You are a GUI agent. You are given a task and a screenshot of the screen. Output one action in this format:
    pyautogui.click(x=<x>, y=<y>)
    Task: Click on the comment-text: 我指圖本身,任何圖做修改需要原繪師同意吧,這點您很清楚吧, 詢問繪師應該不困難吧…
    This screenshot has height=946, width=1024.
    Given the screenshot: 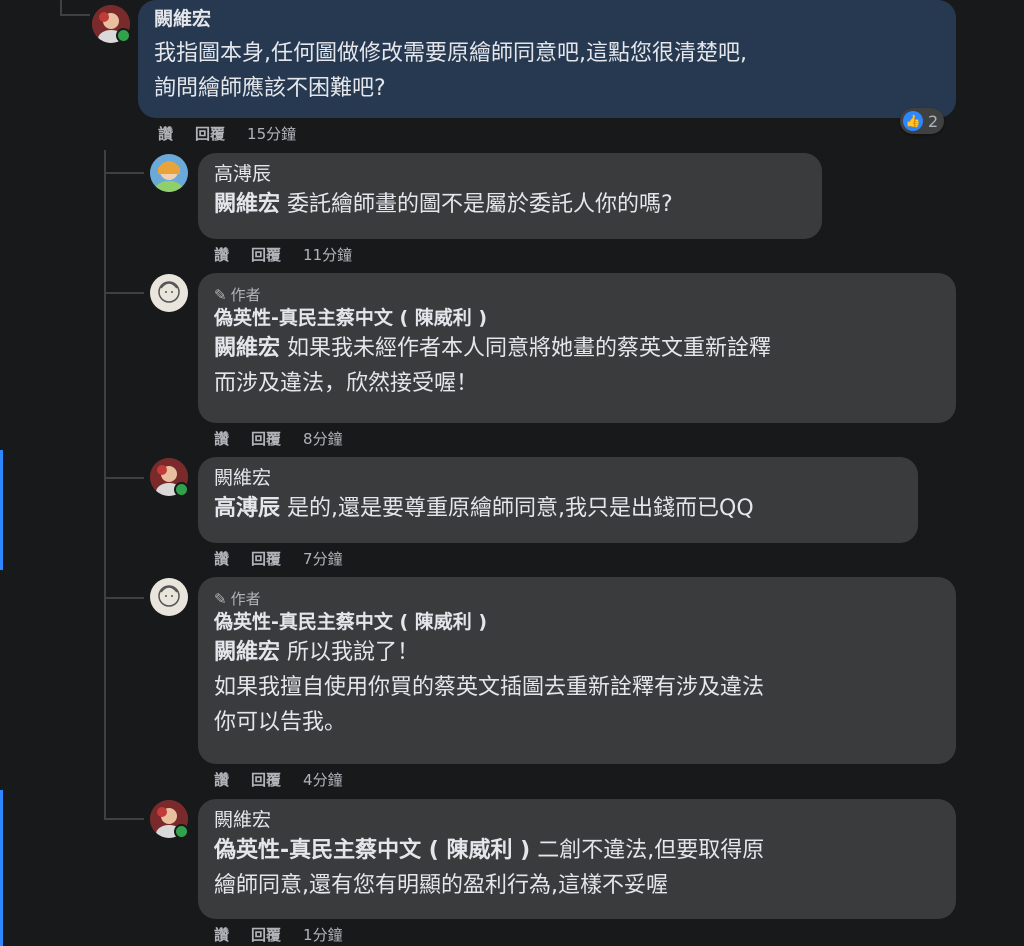 What is the action you would take?
    pyautogui.click(x=450, y=71)
    